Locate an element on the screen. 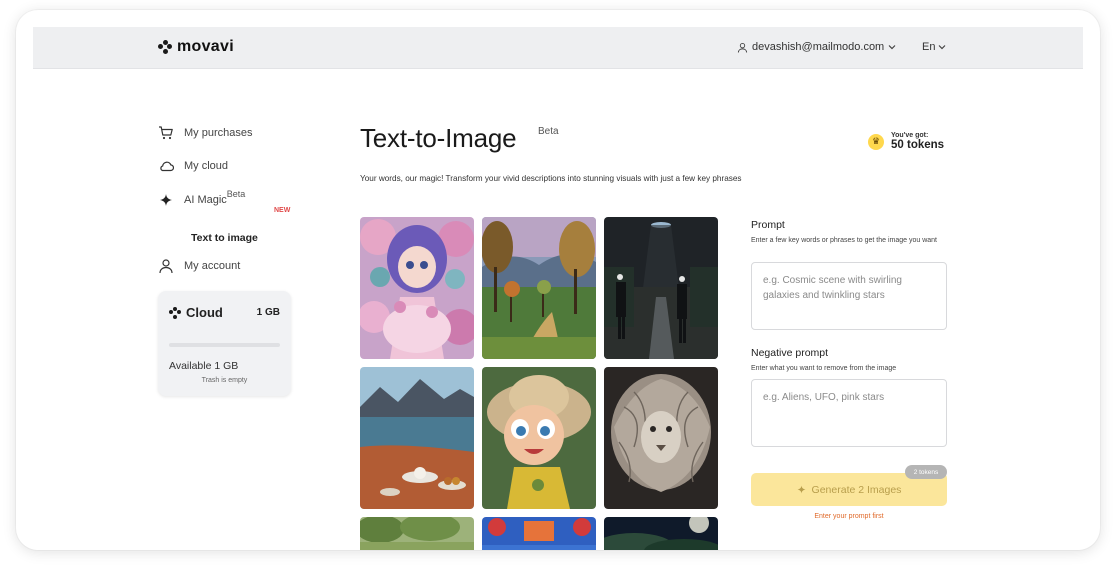 The height and width of the screenshot is (573, 1116). night-sky-image is located at coordinates (661, 533).